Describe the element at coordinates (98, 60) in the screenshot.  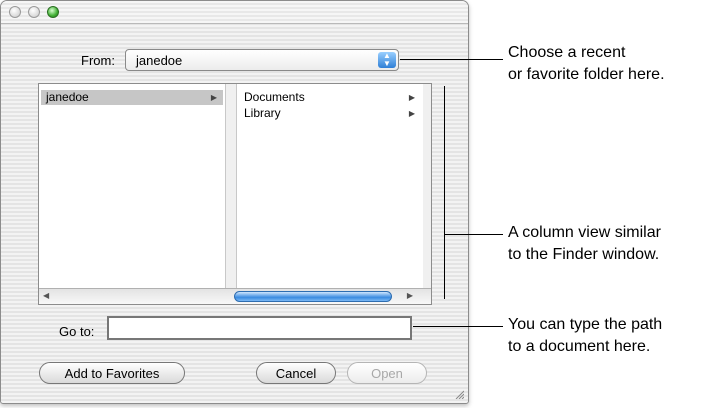
I see `from-label: From:` at that location.